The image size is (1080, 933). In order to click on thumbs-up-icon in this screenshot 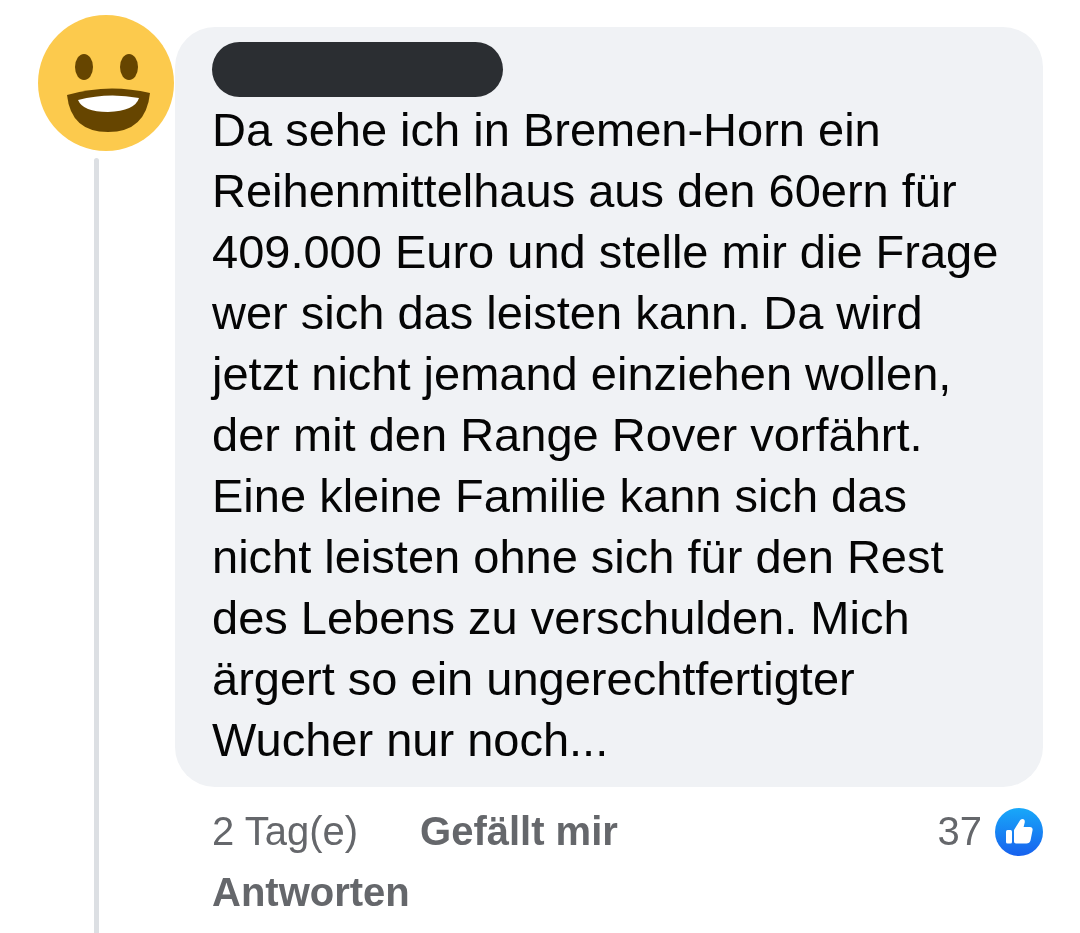, I will do `click(1019, 831)`.